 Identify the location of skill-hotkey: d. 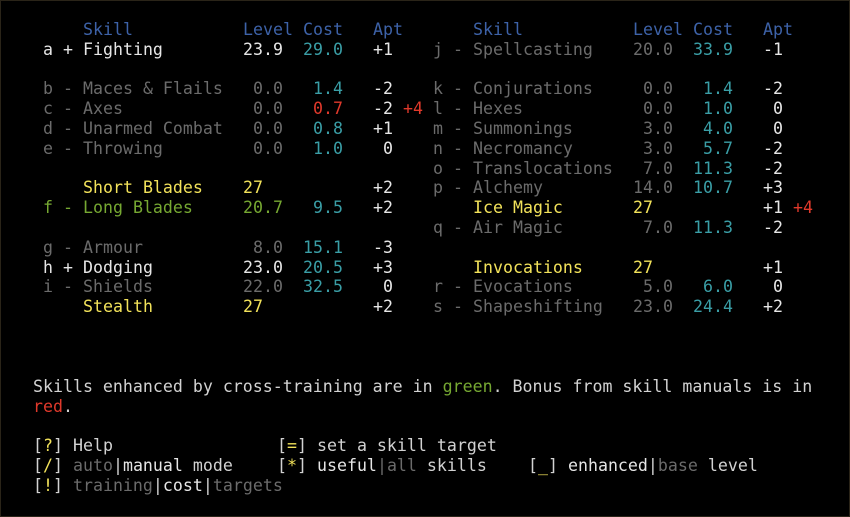
(48, 129).